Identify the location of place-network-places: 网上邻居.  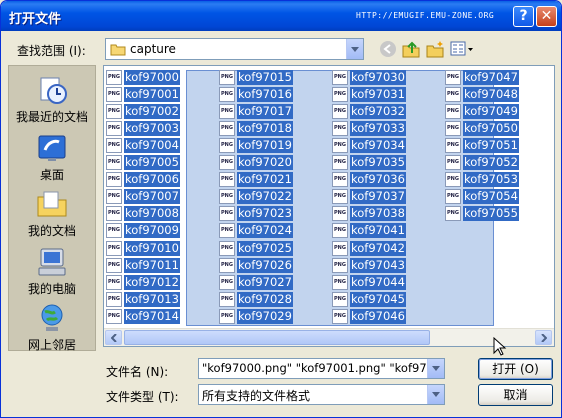
(52, 327).